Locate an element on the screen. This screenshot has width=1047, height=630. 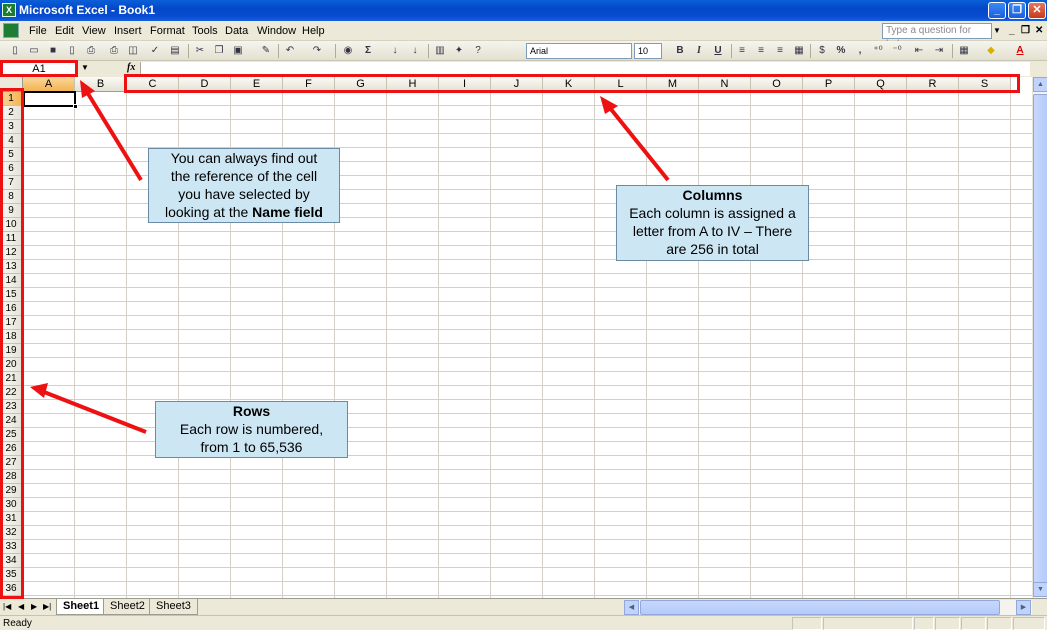
last-sheet-icon: ▶| is located at coordinates (47, 606).